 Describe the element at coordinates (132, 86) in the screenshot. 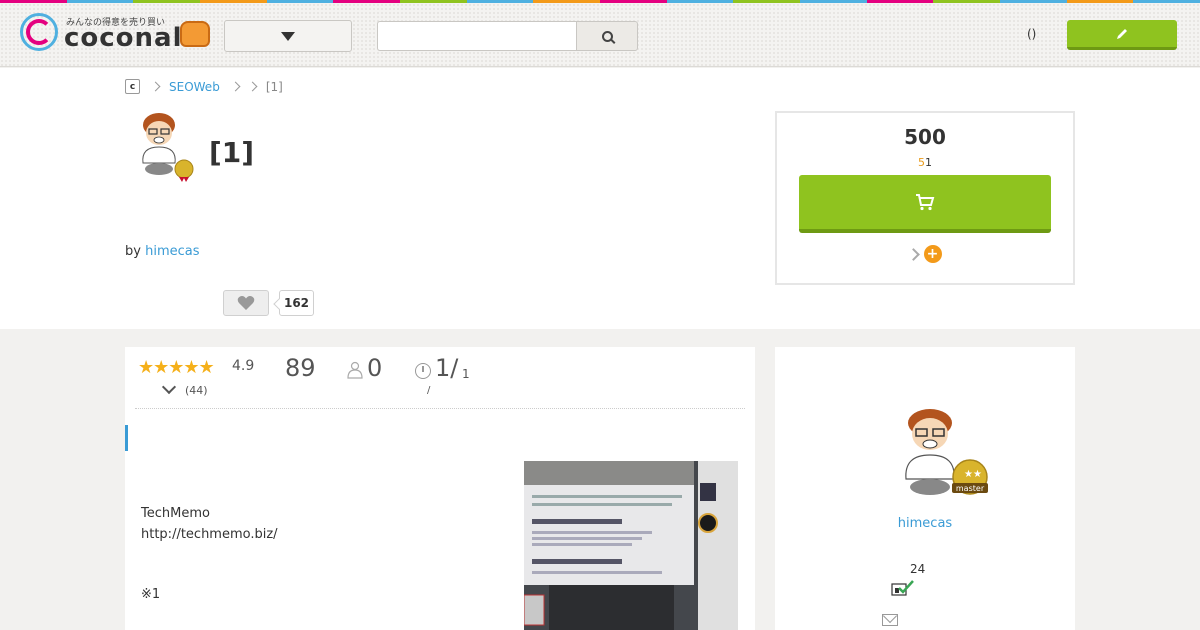

I see `home-icon: c` at that location.